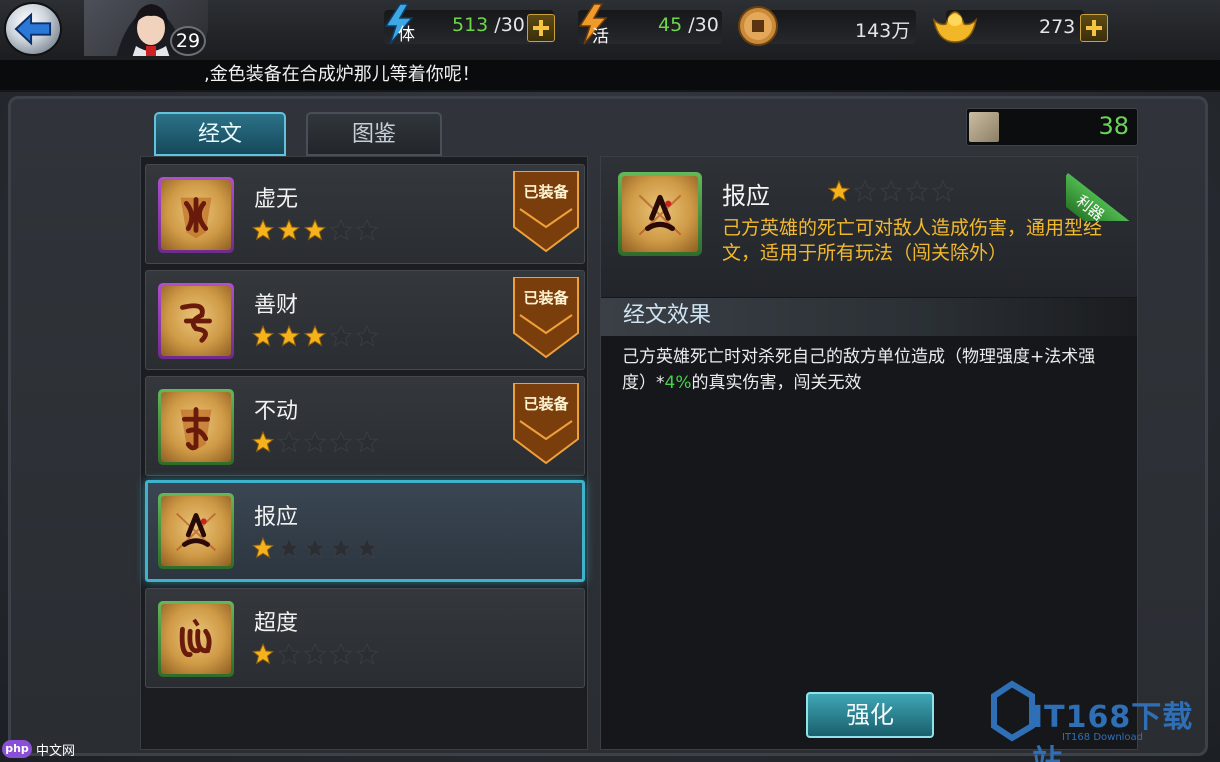 This screenshot has height=762, width=1220. I want to click on scrolling-notice: ,金色装备在合成炉那儿等着你呢！, so click(610, 76).